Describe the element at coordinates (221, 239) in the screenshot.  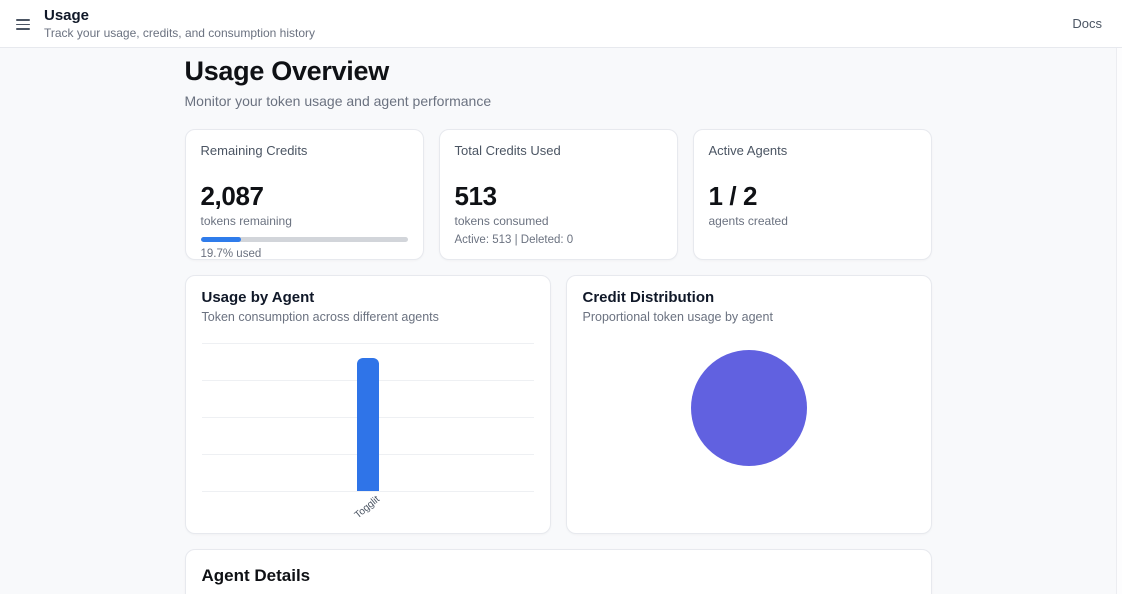
I see `credits-progress-fill` at that location.